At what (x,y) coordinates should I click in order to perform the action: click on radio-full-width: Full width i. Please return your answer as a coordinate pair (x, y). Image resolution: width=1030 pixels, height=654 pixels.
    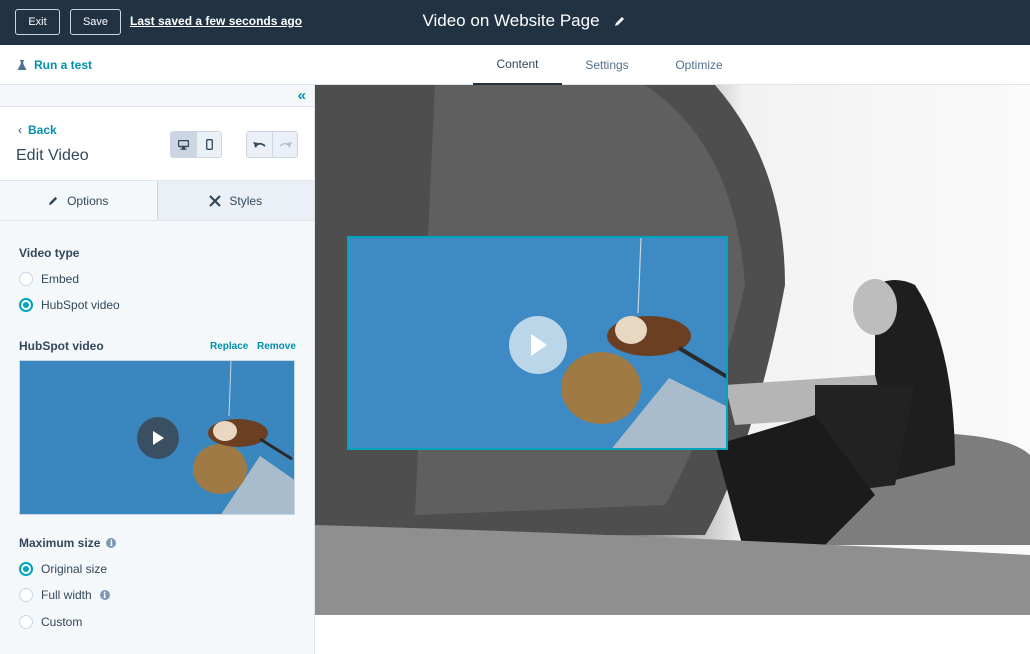
    Looking at the image, I should click on (64, 595).